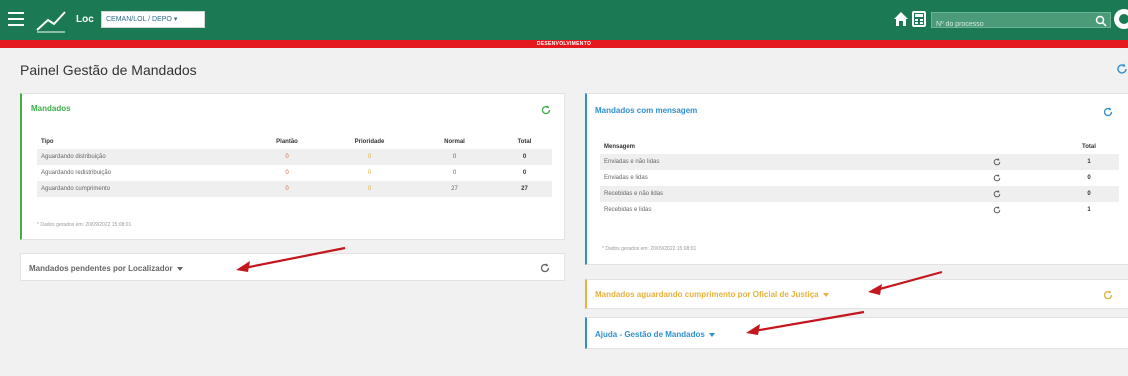 The width and height of the screenshot is (1128, 376). I want to click on row-tipo: Aguardando cumprimento, so click(142, 189).